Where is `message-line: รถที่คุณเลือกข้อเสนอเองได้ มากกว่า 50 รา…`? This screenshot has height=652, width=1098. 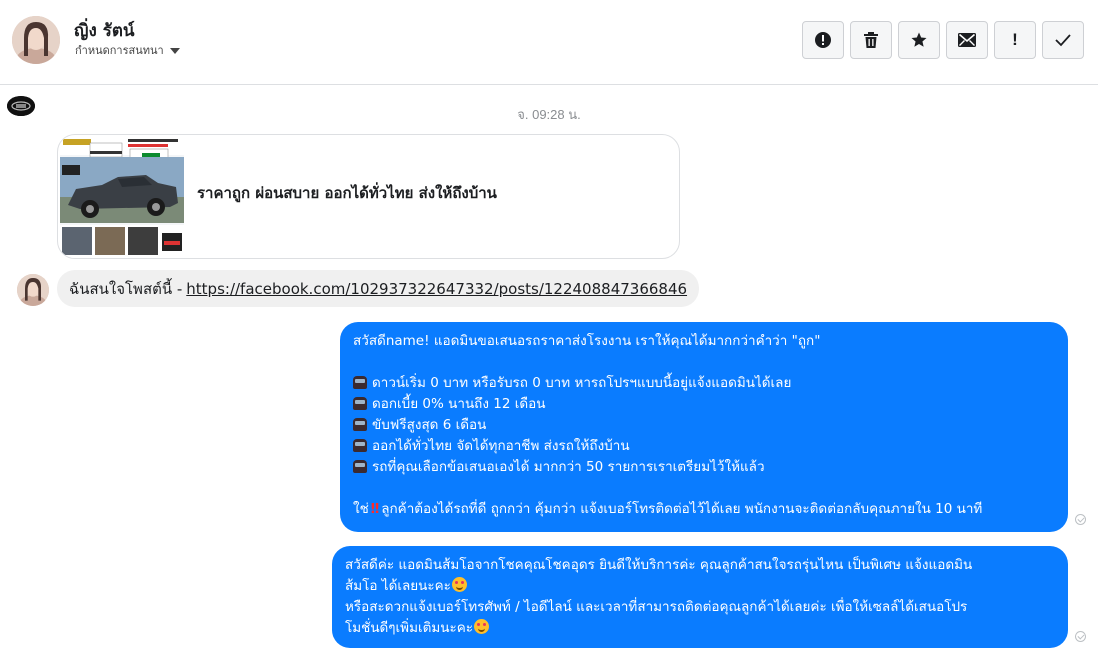
message-line: รถที่คุณเลือกข้อเสนอเองได้ มากกว่า 50 รา… is located at coordinates (704, 467).